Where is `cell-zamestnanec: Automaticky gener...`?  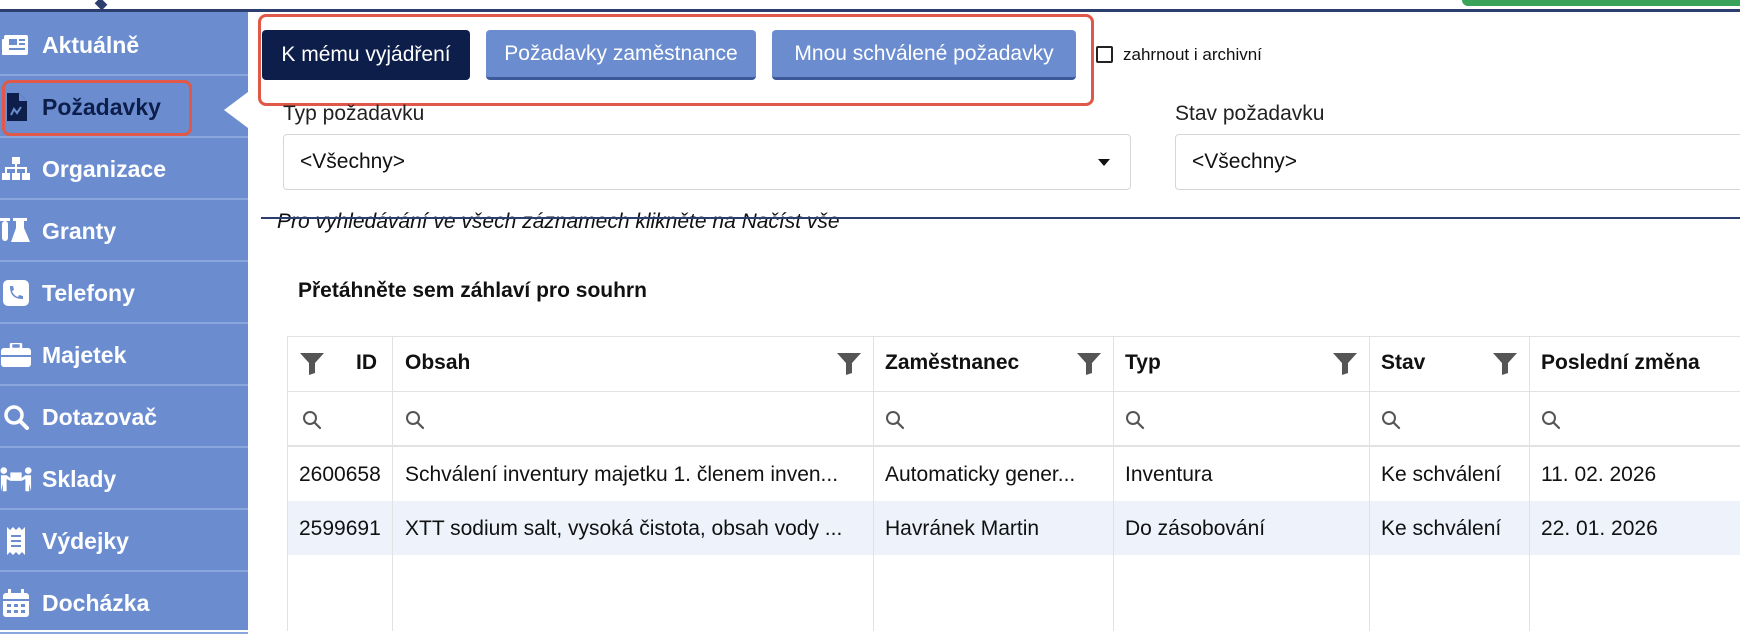 cell-zamestnanec: Automaticky gener... is located at coordinates (980, 474).